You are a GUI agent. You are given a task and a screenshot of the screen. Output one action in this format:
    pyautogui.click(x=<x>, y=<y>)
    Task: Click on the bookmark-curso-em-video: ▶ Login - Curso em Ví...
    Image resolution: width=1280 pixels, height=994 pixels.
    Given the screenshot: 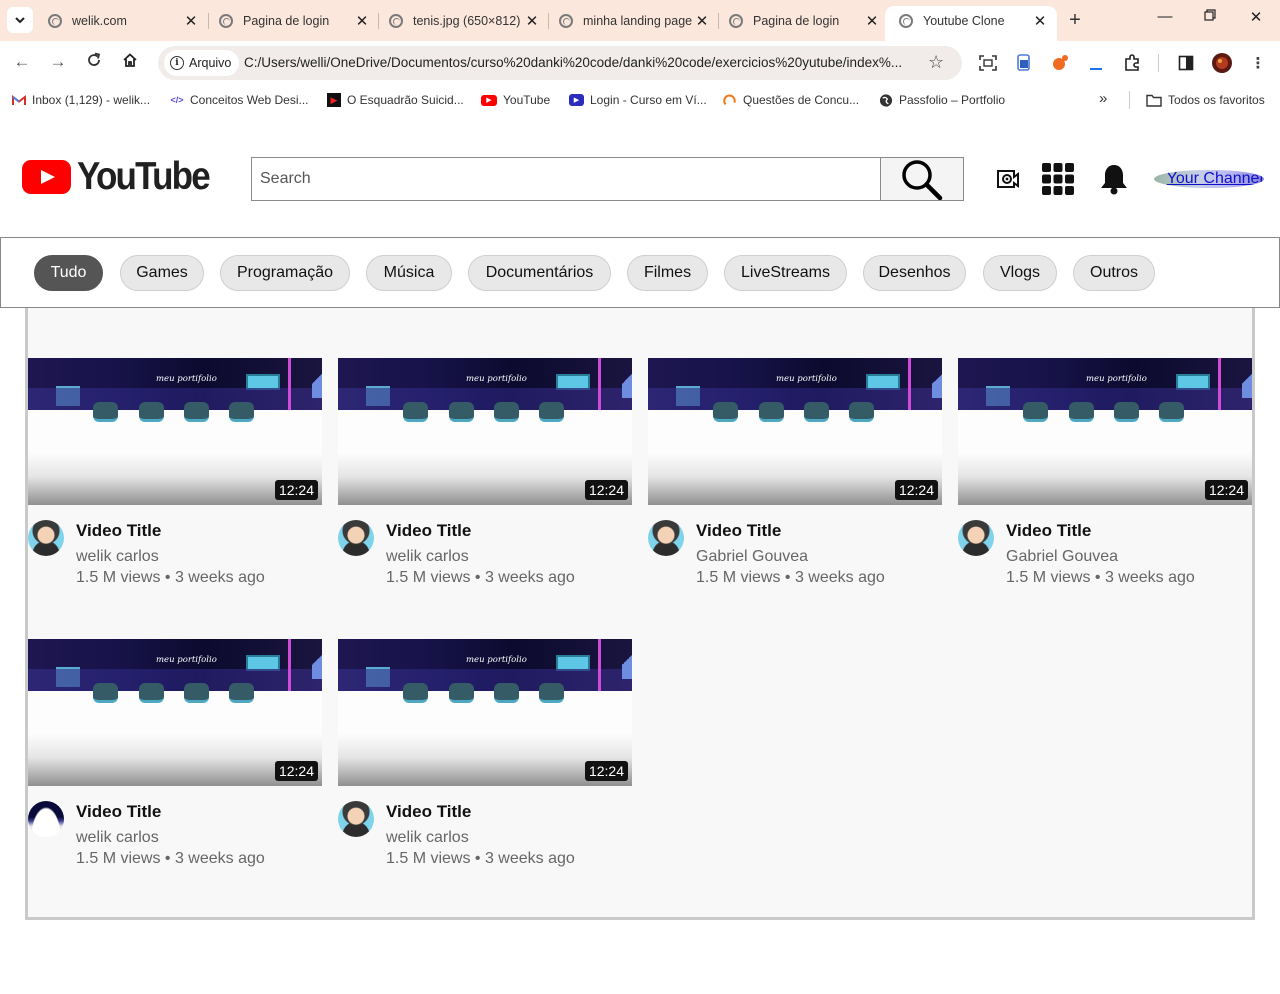 What is the action you would take?
    pyautogui.click(x=638, y=100)
    